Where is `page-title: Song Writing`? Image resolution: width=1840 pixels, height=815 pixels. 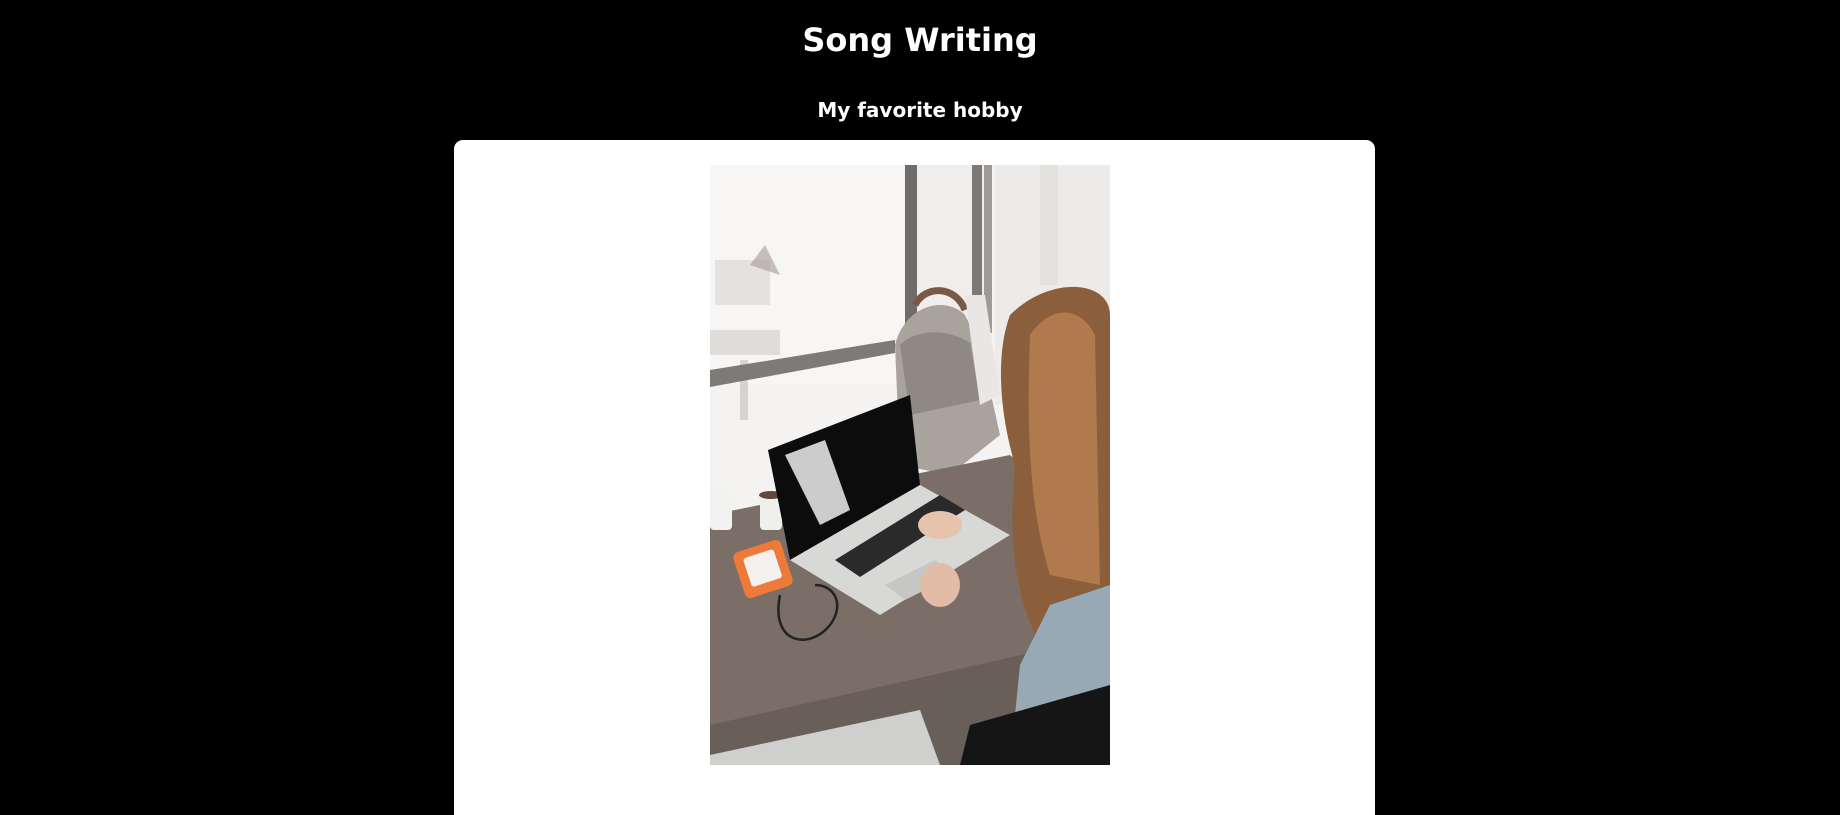
page-title: Song Writing is located at coordinates (920, 40).